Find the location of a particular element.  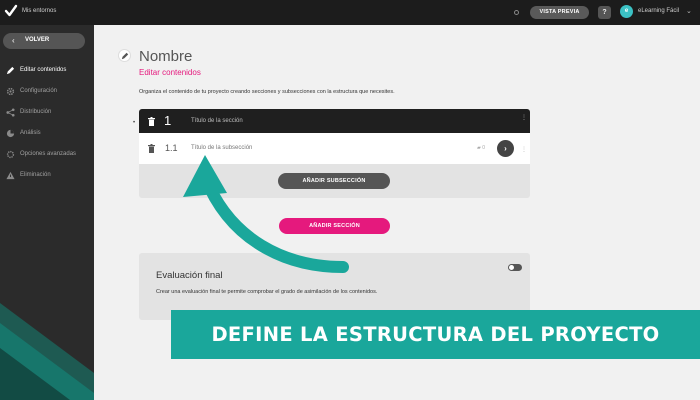

user-name: eLearning Fácil is located at coordinates (658, 11).